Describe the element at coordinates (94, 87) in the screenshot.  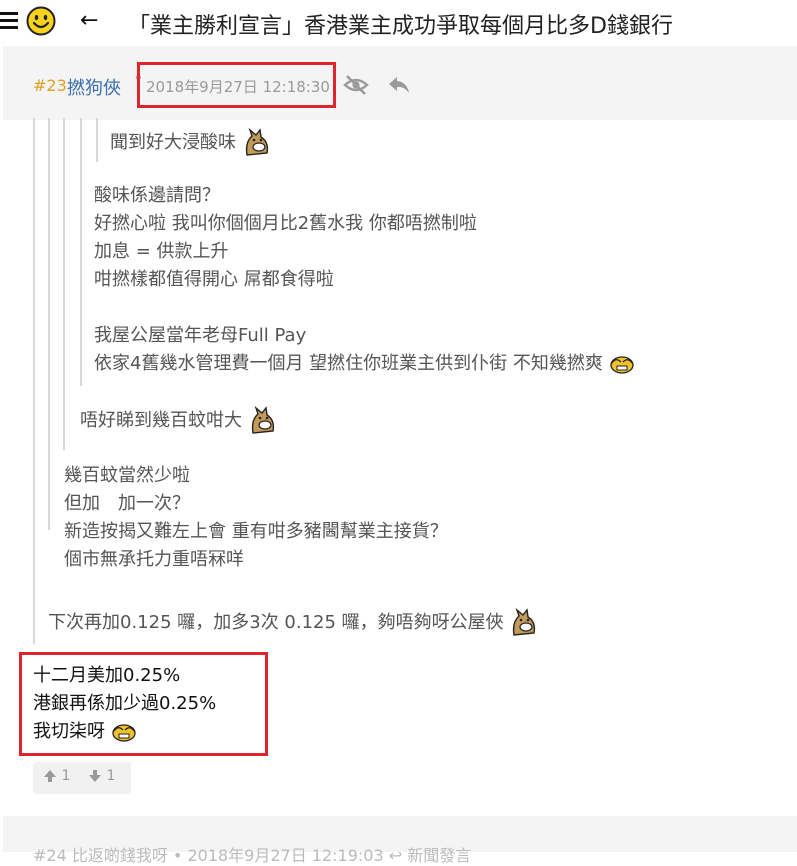
I see `post-username: 撚狗俠` at that location.